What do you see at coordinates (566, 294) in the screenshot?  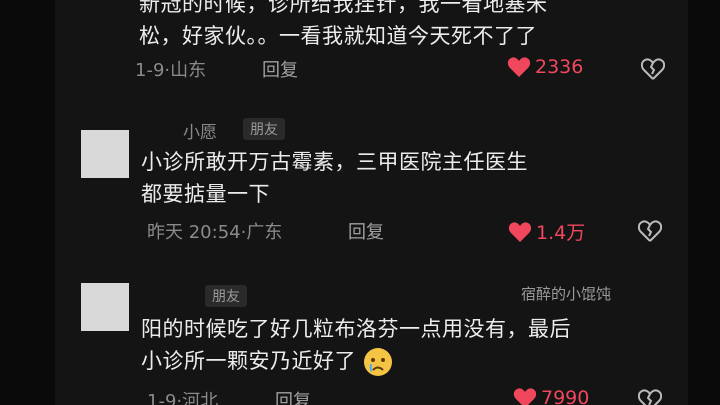 I see `author-tag: 宿醉的小馄饨` at bounding box center [566, 294].